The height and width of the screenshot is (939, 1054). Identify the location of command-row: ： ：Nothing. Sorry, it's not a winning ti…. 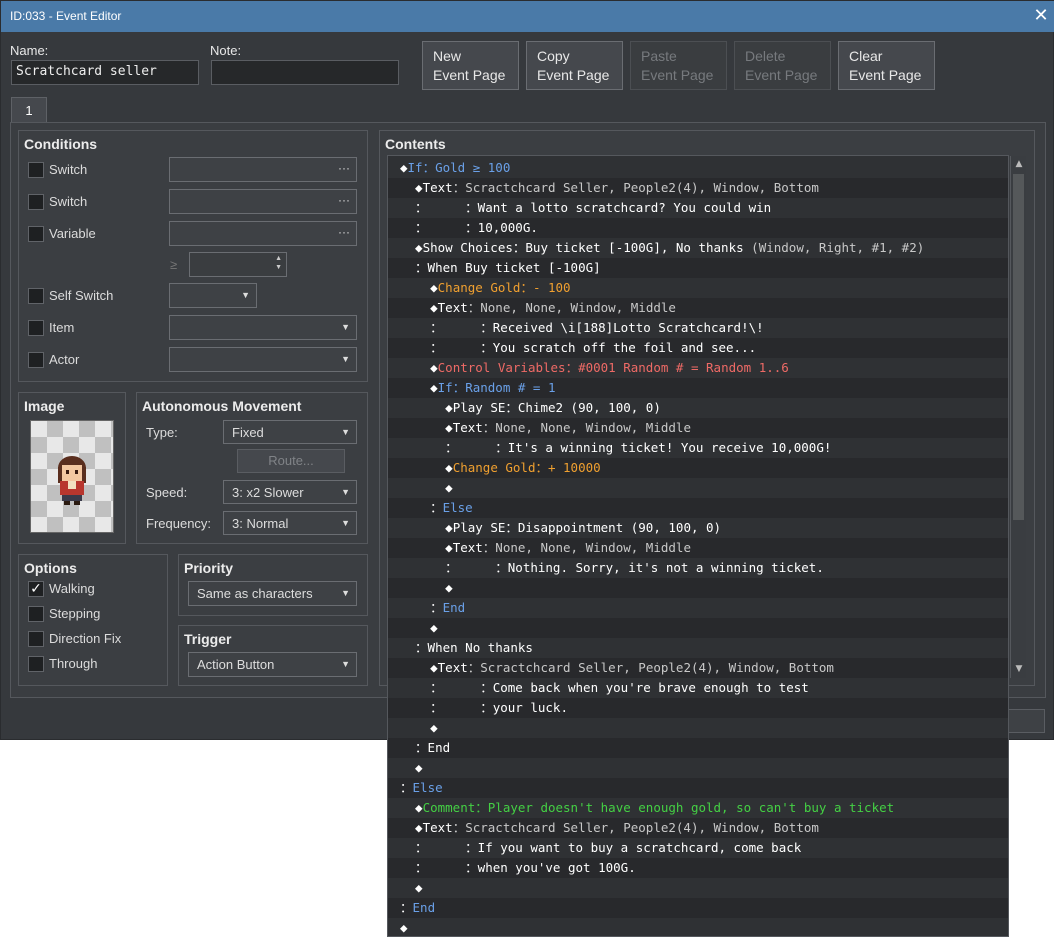
(698, 568).